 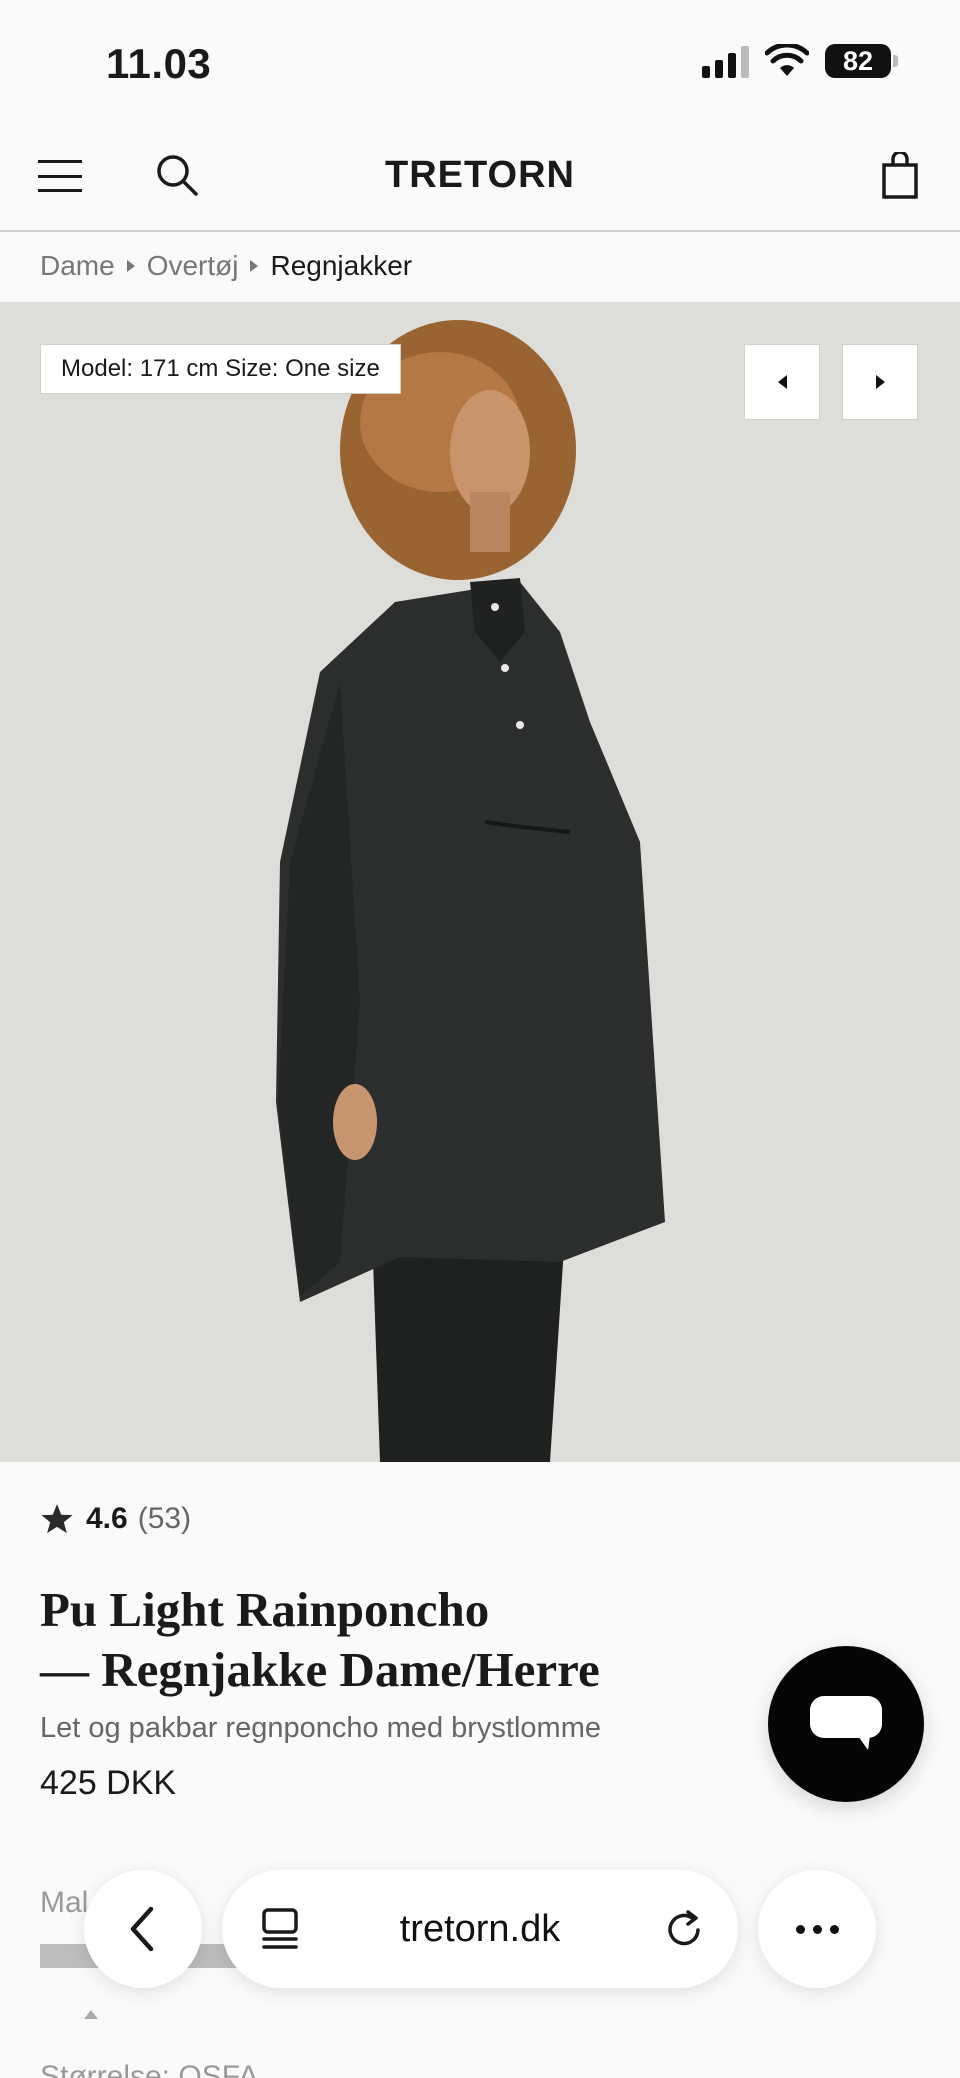 I want to click on browser-back-button, so click(x=143, y=1929).